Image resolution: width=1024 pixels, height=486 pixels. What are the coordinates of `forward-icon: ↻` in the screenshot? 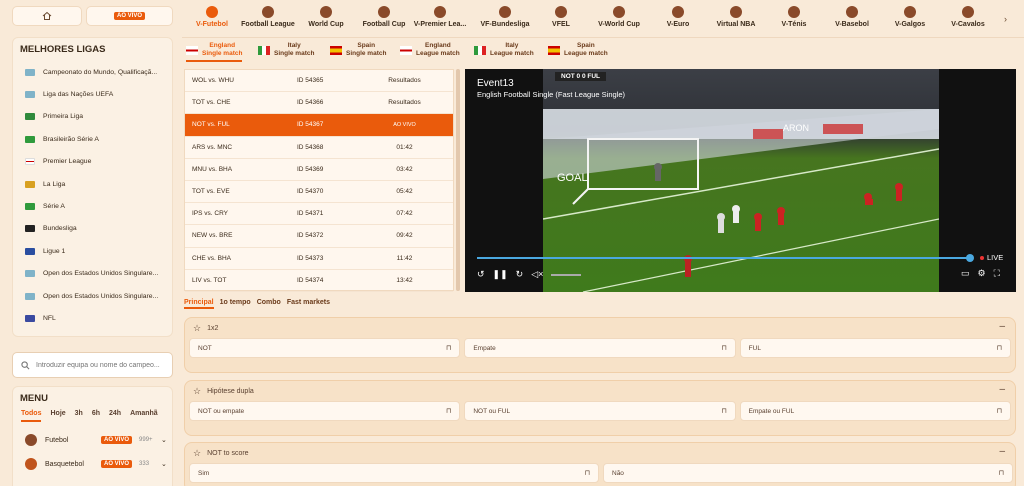 It's located at (520, 274).